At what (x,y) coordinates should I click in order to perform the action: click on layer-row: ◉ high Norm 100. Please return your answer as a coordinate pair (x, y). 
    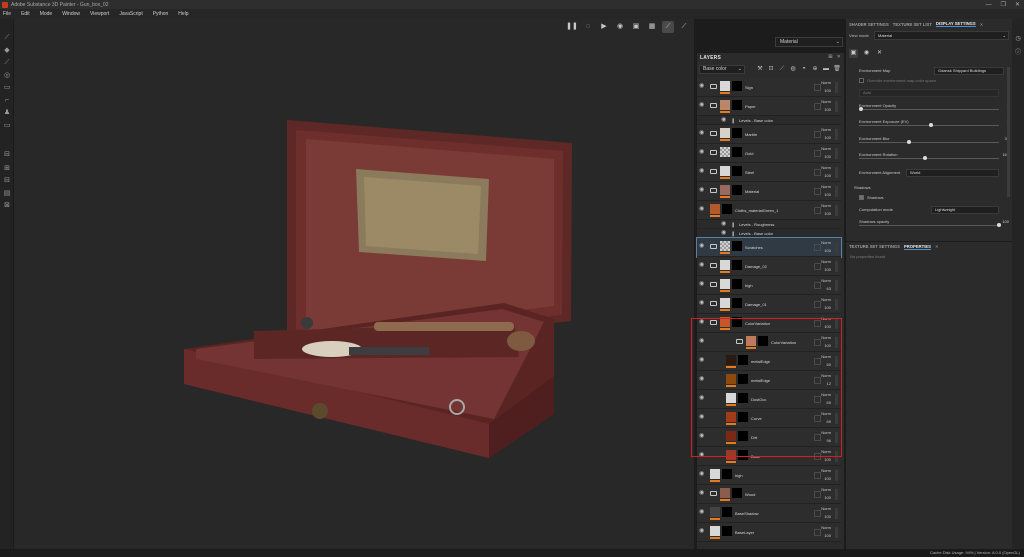
    Looking at the image, I should click on (769, 475).